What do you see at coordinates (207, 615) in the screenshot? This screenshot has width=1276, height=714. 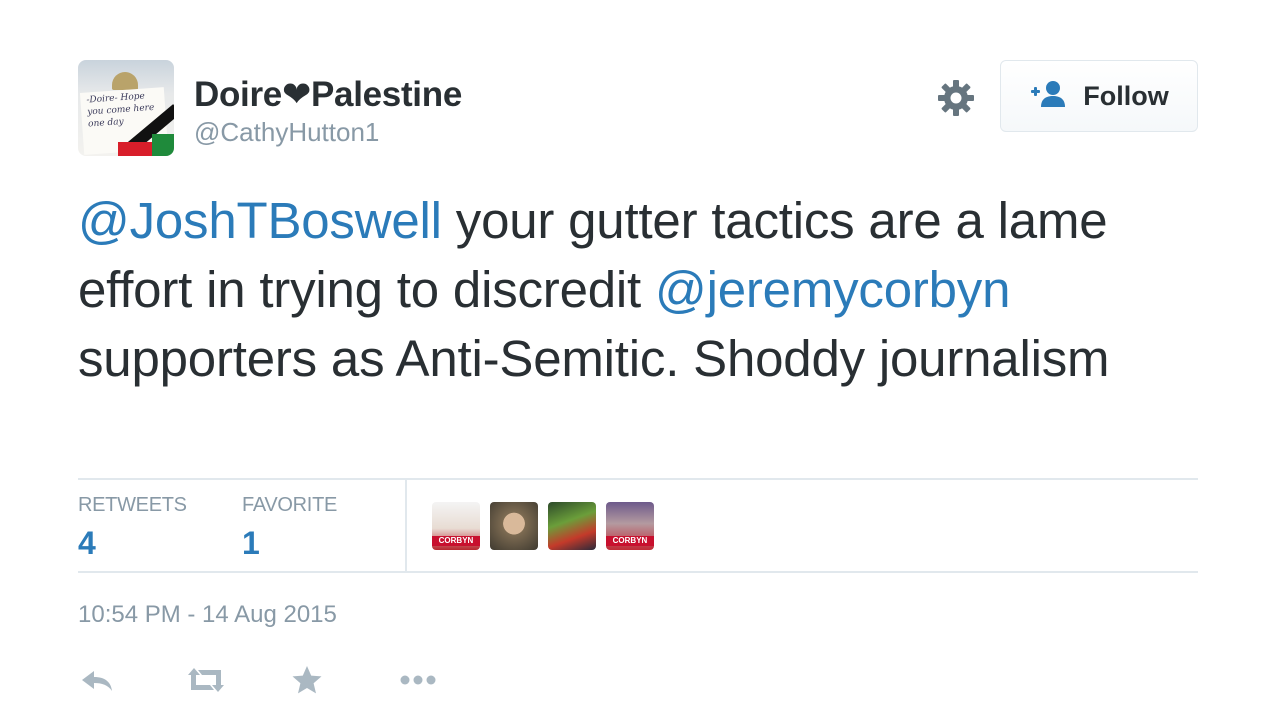 I see `tweet-timestamp: 10:54 PM - 14 Aug 2015` at bounding box center [207, 615].